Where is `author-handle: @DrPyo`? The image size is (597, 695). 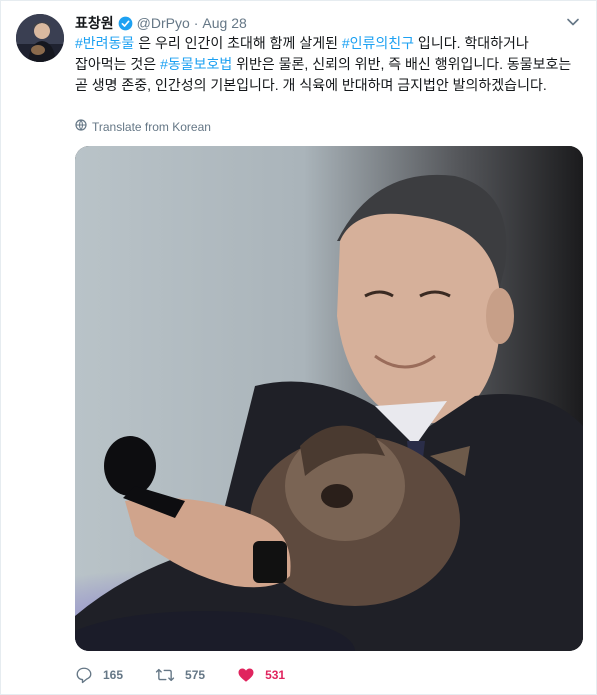 author-handle: @DrPyo is located at coordinates (163, 23).